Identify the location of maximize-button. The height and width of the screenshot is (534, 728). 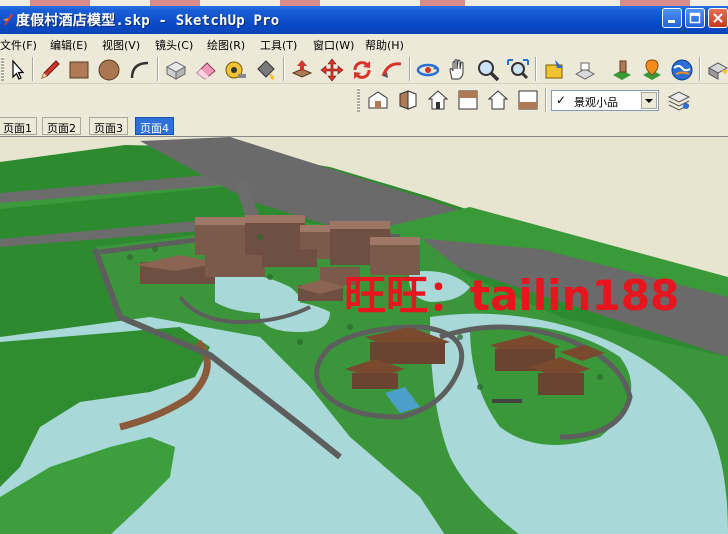
(695, 18).